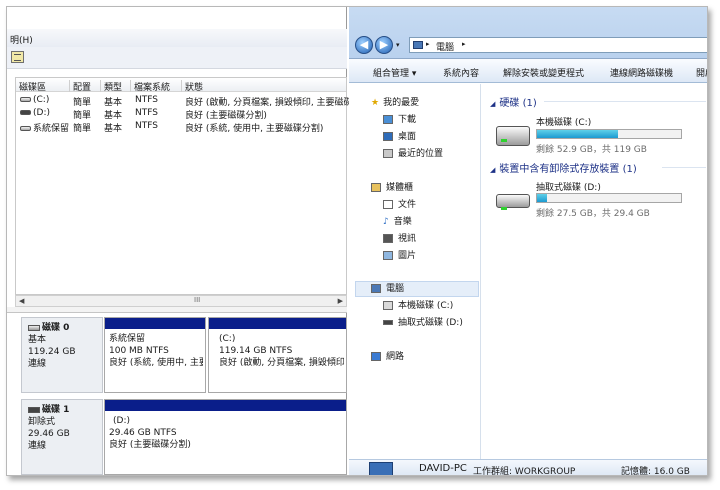 Image resolution: width=720 pixels, height=490 pixels. I want to click on nav-documents: 文件, so click(399, 205).